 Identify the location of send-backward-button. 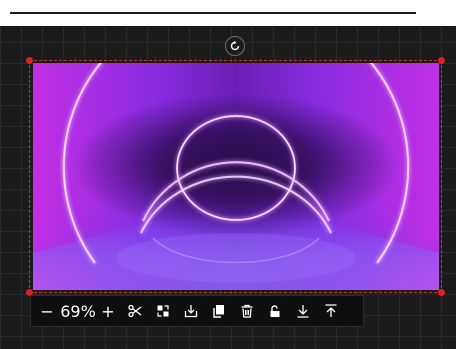
(303, 311).